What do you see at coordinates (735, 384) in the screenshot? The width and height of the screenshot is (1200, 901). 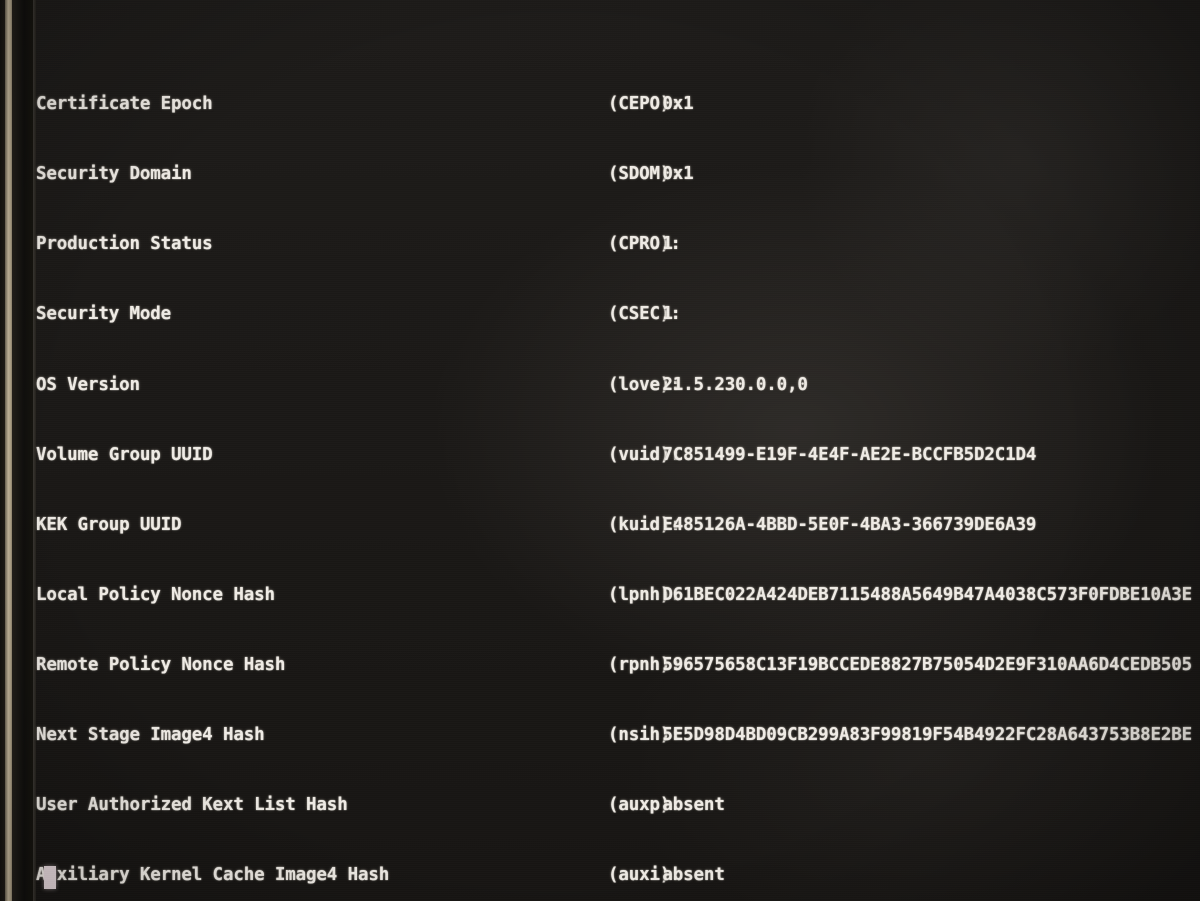 I see `row-value: 21.5.230.0.0,0` at bounding box center [735, 384].